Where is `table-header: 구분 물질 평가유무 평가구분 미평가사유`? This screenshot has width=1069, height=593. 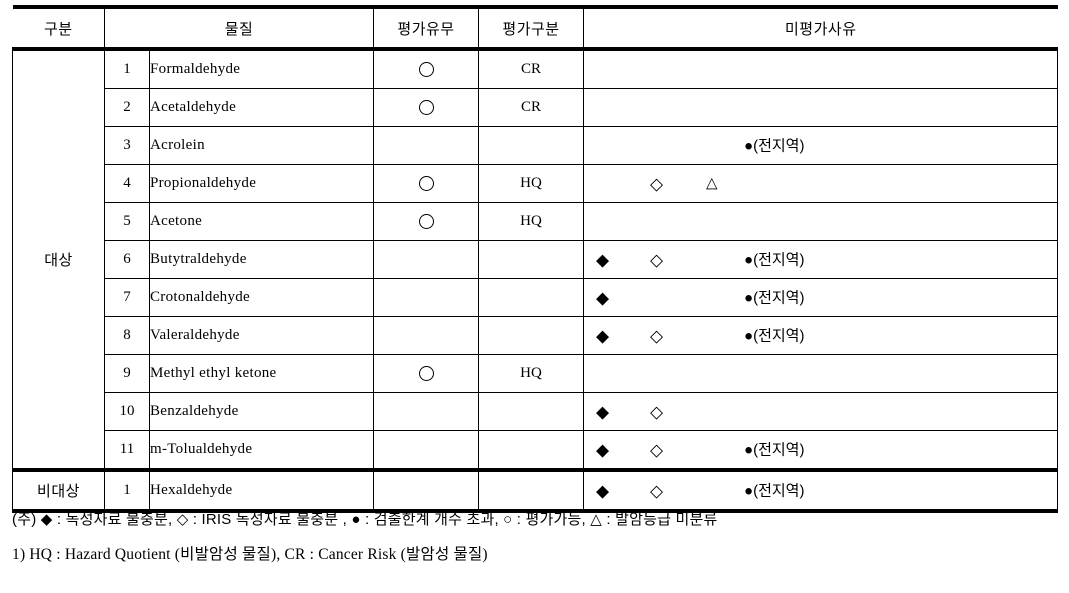
table-header: 구분 물질 평가유무 평가구분 미평가사유 is located at coordinates (535, 28).